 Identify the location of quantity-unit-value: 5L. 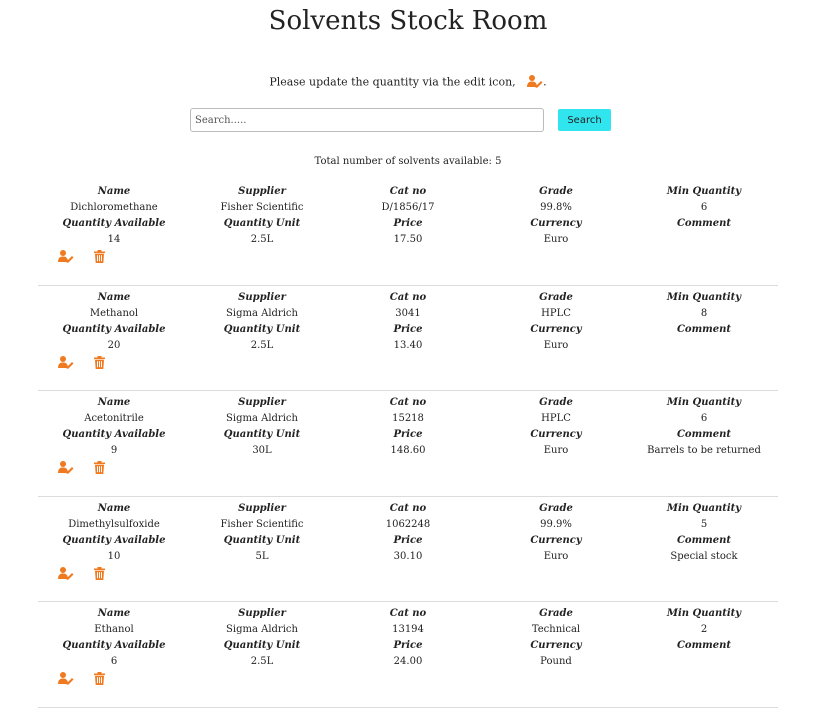
(262, 556).